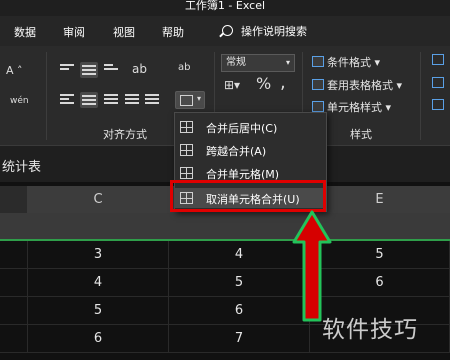 This screenshot has width=450, height=360. What do you see at coordinates (186, 127) in the screenshot?
I see `merge-center-icon` at bounding box center [186, 127].